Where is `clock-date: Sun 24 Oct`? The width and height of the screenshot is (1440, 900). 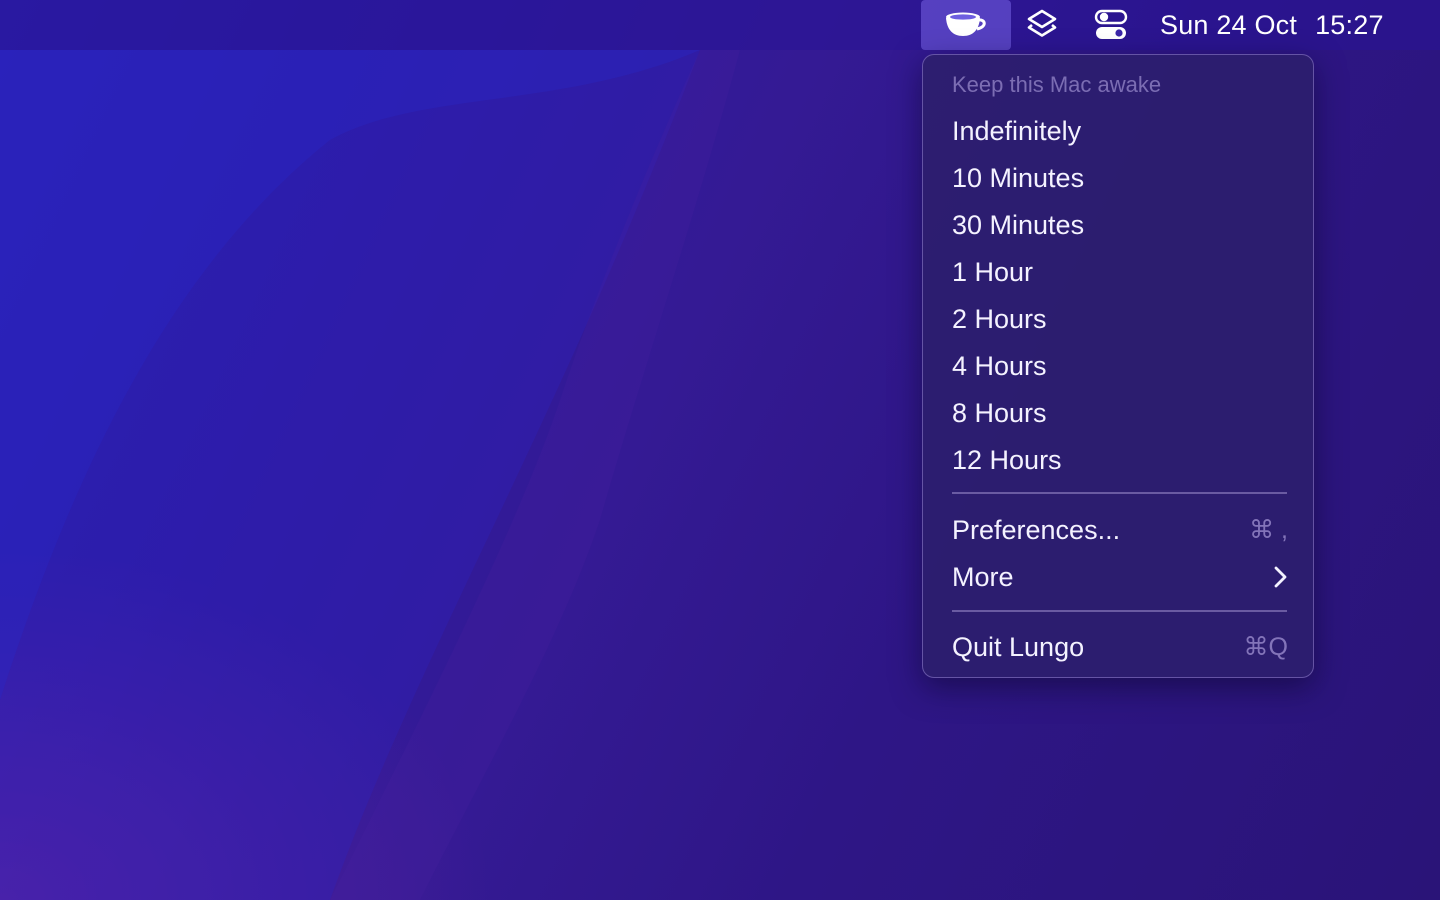 clock-date: Sun 24 Oct is located at coordinates (1229, 24).